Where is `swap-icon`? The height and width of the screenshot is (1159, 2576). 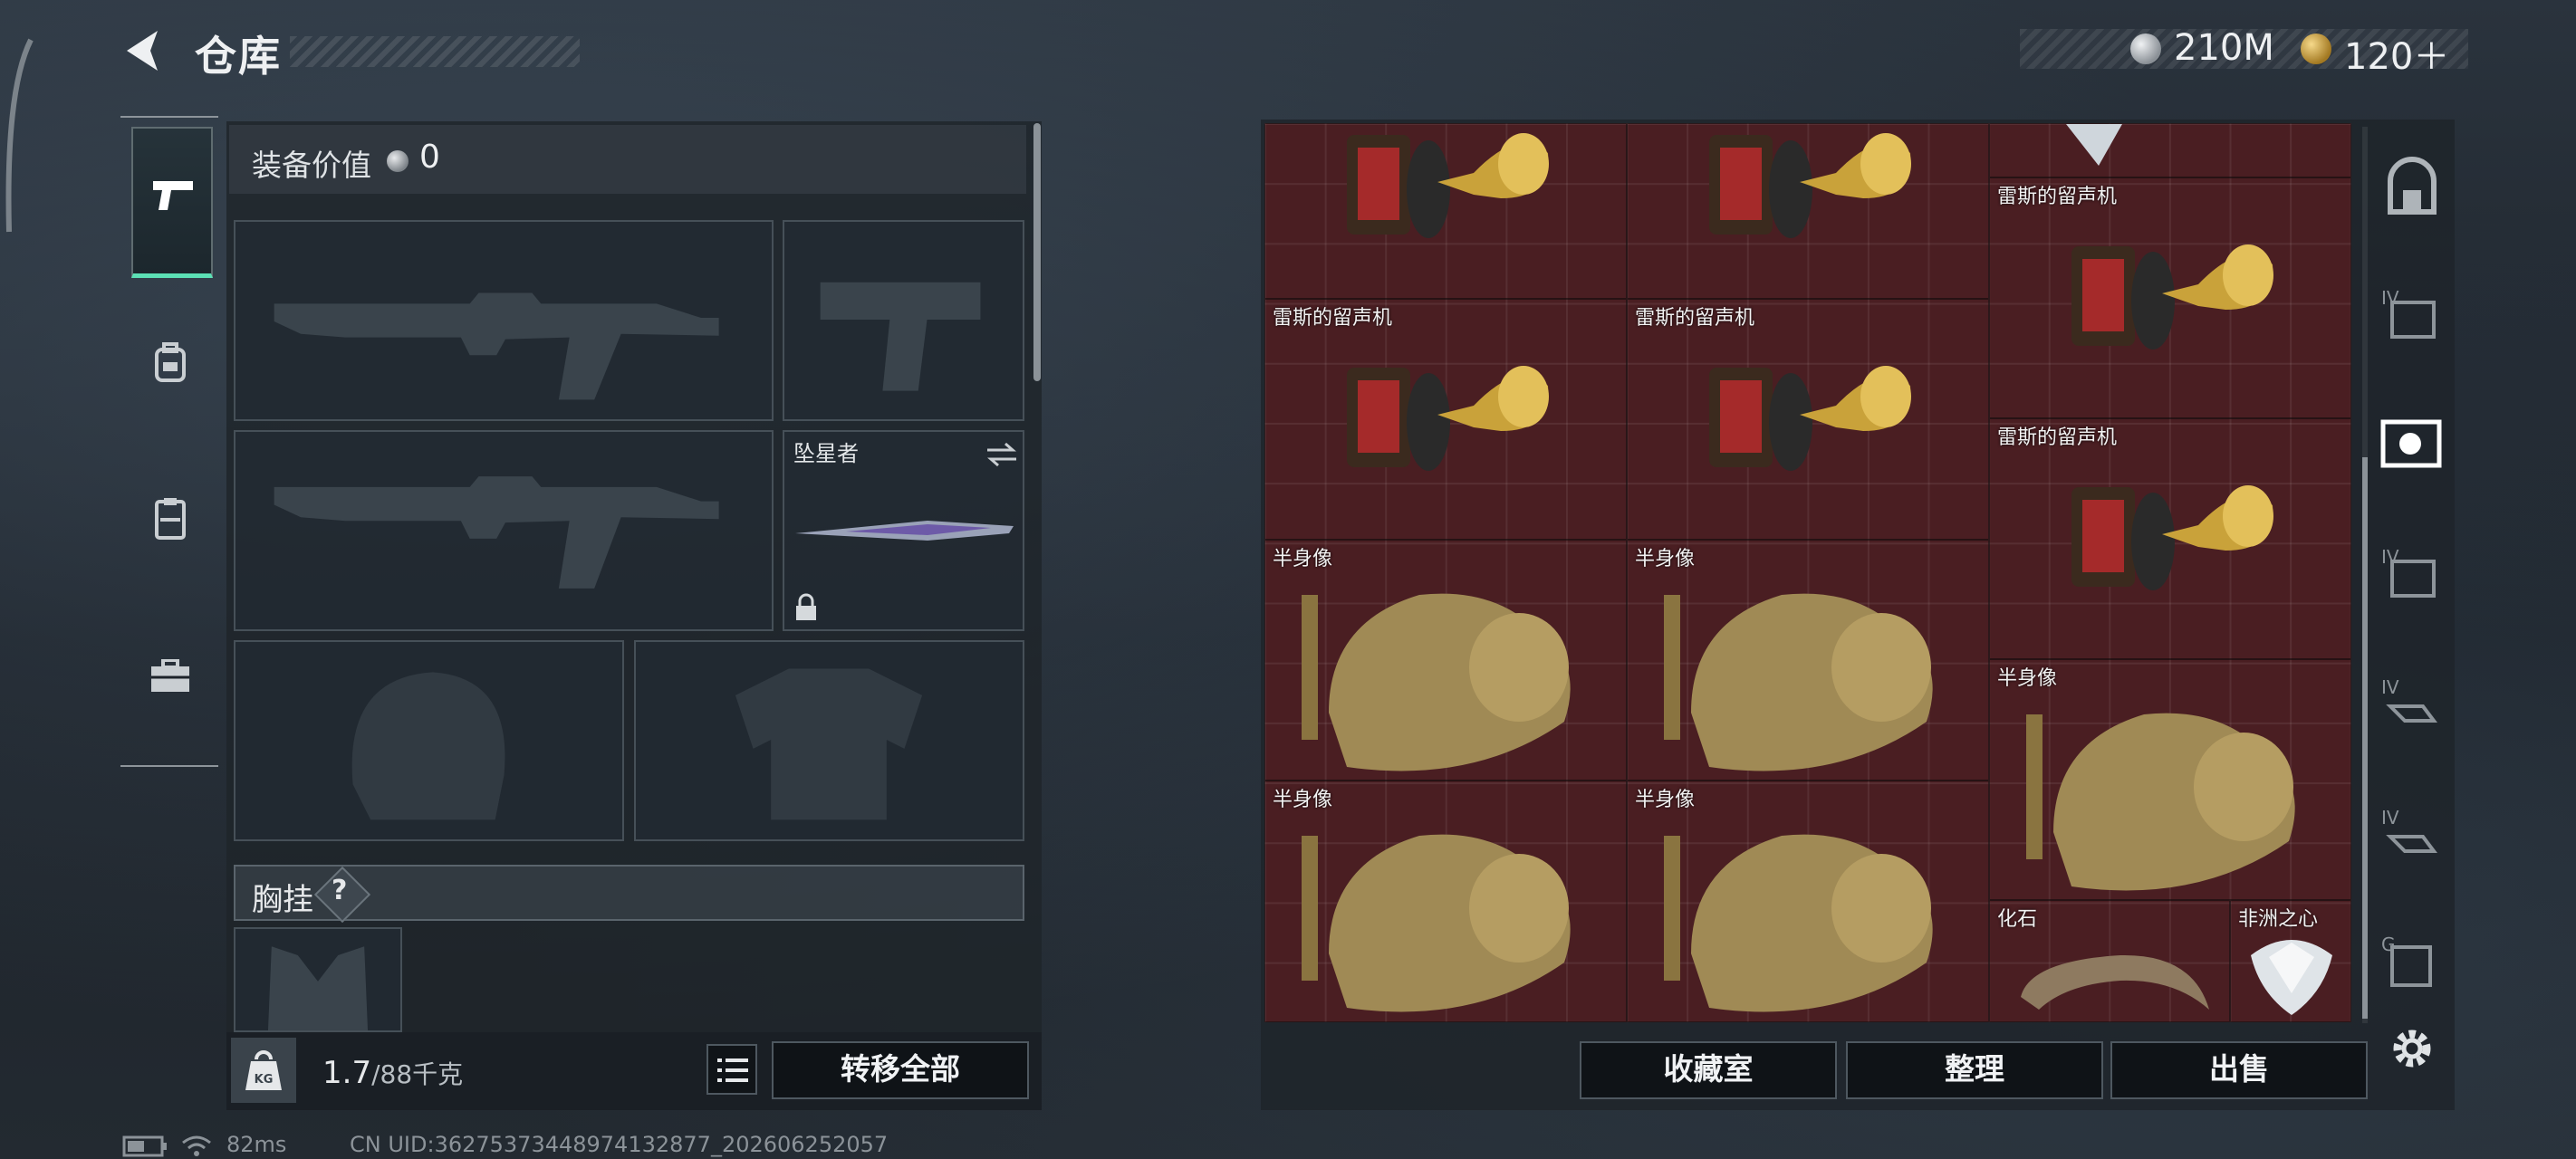 swap-icon is located at coordinates (1001, 454).